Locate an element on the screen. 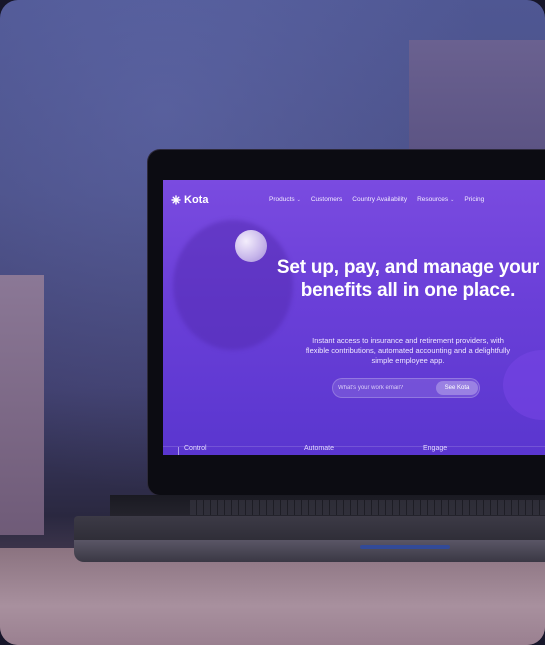 The image size is (545, 645). nav-item-customers: Customers is located at coordinates (326, 199).